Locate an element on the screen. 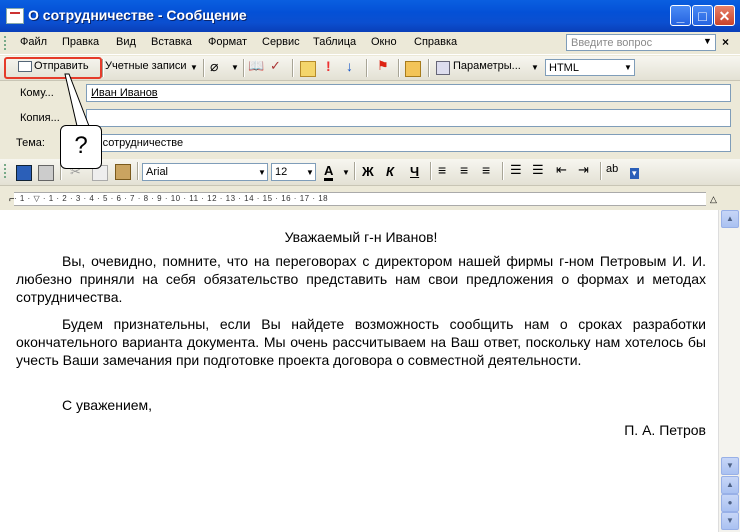 Image resolution: width=740 pixels, height=532 pixels. menu-window: Окно is located at coordinates (384, 42).